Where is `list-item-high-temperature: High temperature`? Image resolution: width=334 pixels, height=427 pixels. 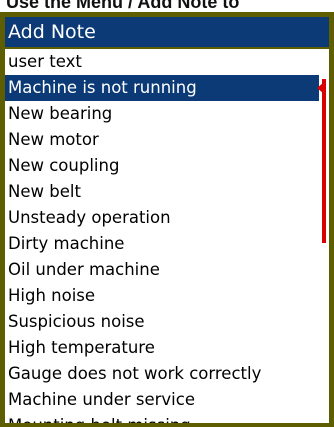 list-item-high-temperature: High temperature is located at coordinates (161, 348).